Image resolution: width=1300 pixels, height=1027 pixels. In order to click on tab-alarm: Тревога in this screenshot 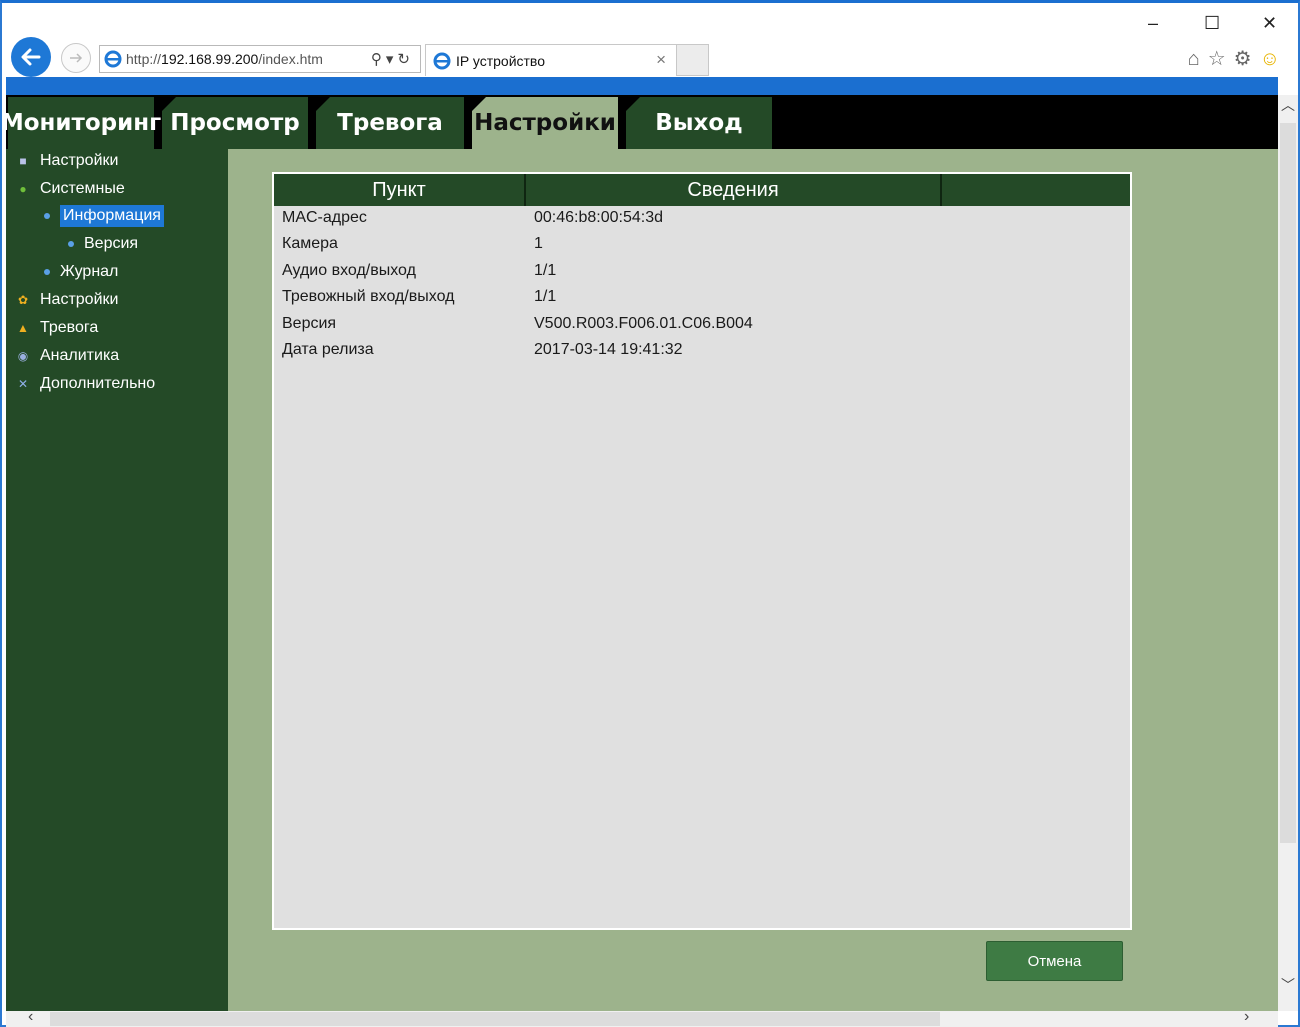, I will do `click(390, 123)`.